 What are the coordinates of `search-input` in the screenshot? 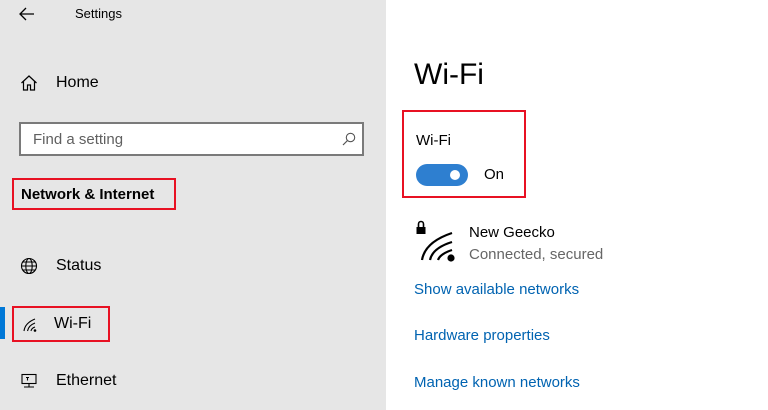 It's located at (178, 139).